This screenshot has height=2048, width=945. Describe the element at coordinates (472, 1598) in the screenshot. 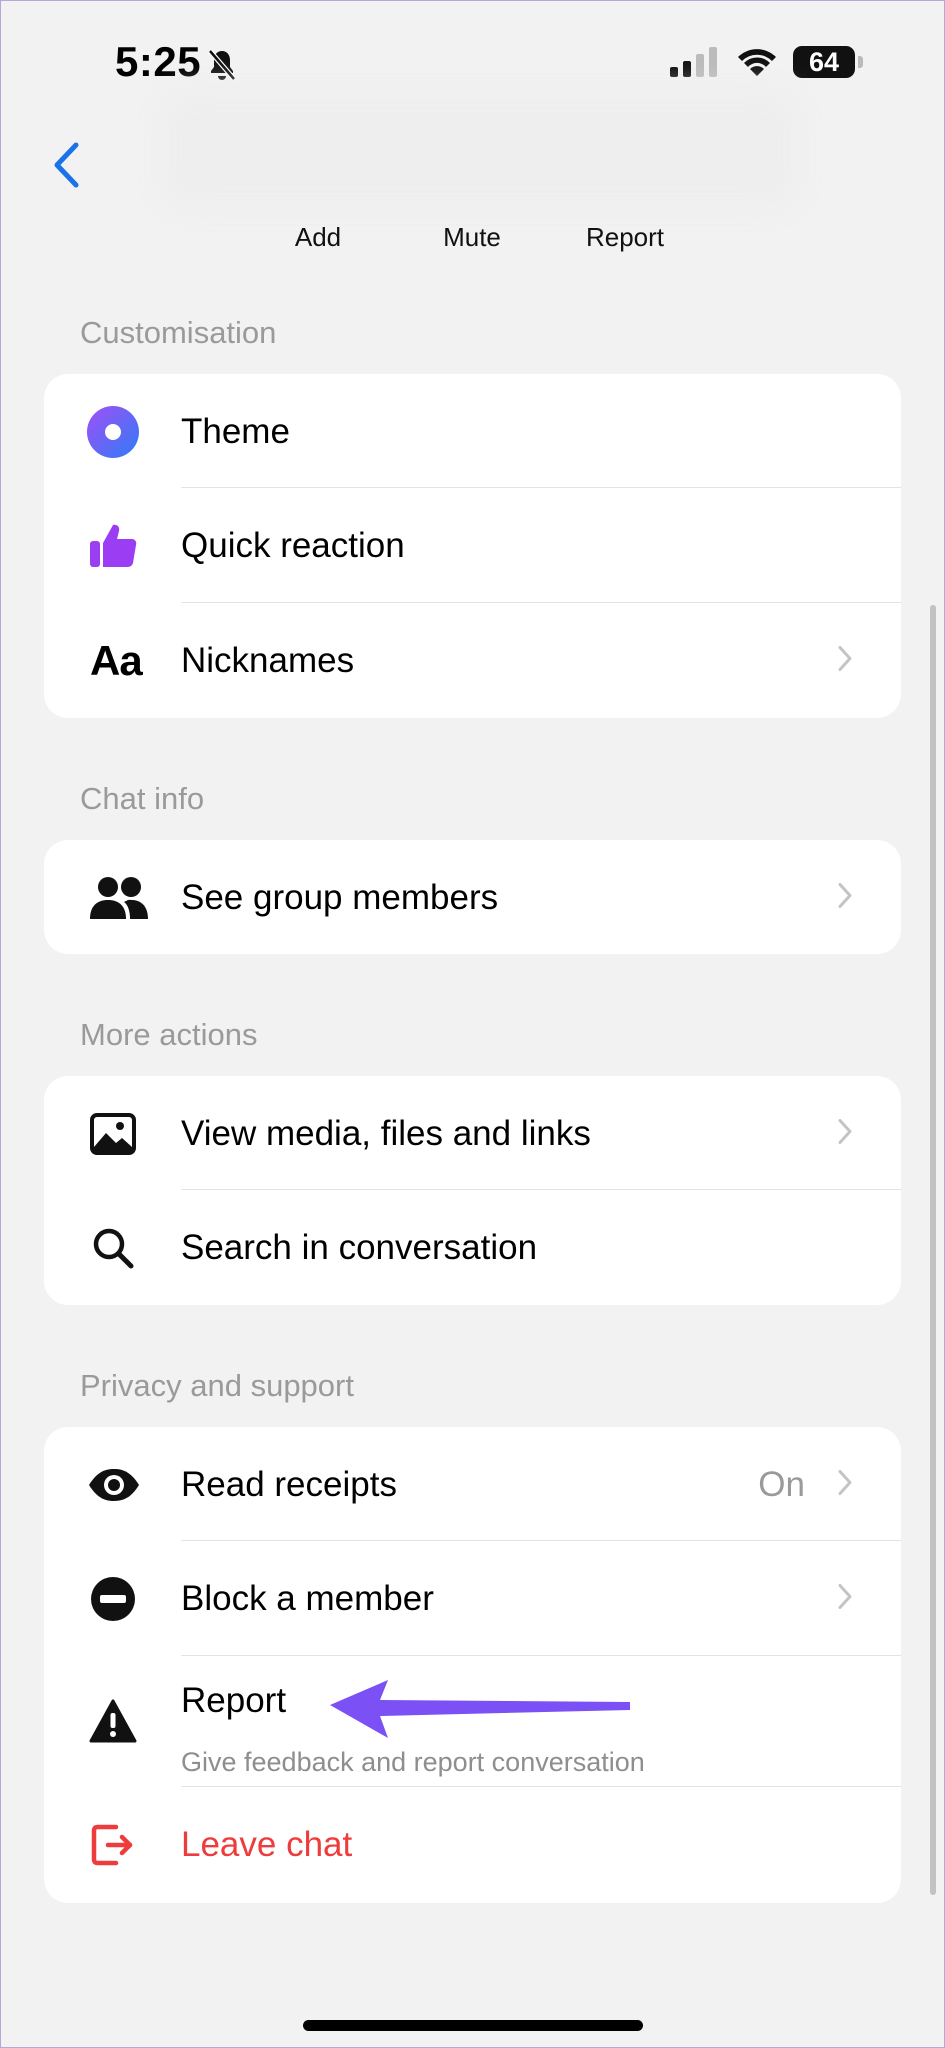

I see `row-block-member: Block a member` at that location.